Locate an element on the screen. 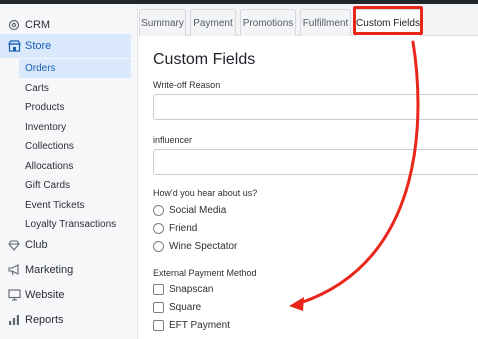 The image size is (478, 339). sidebar-subitem-label: Inventory is located at coordinates (46, 127).